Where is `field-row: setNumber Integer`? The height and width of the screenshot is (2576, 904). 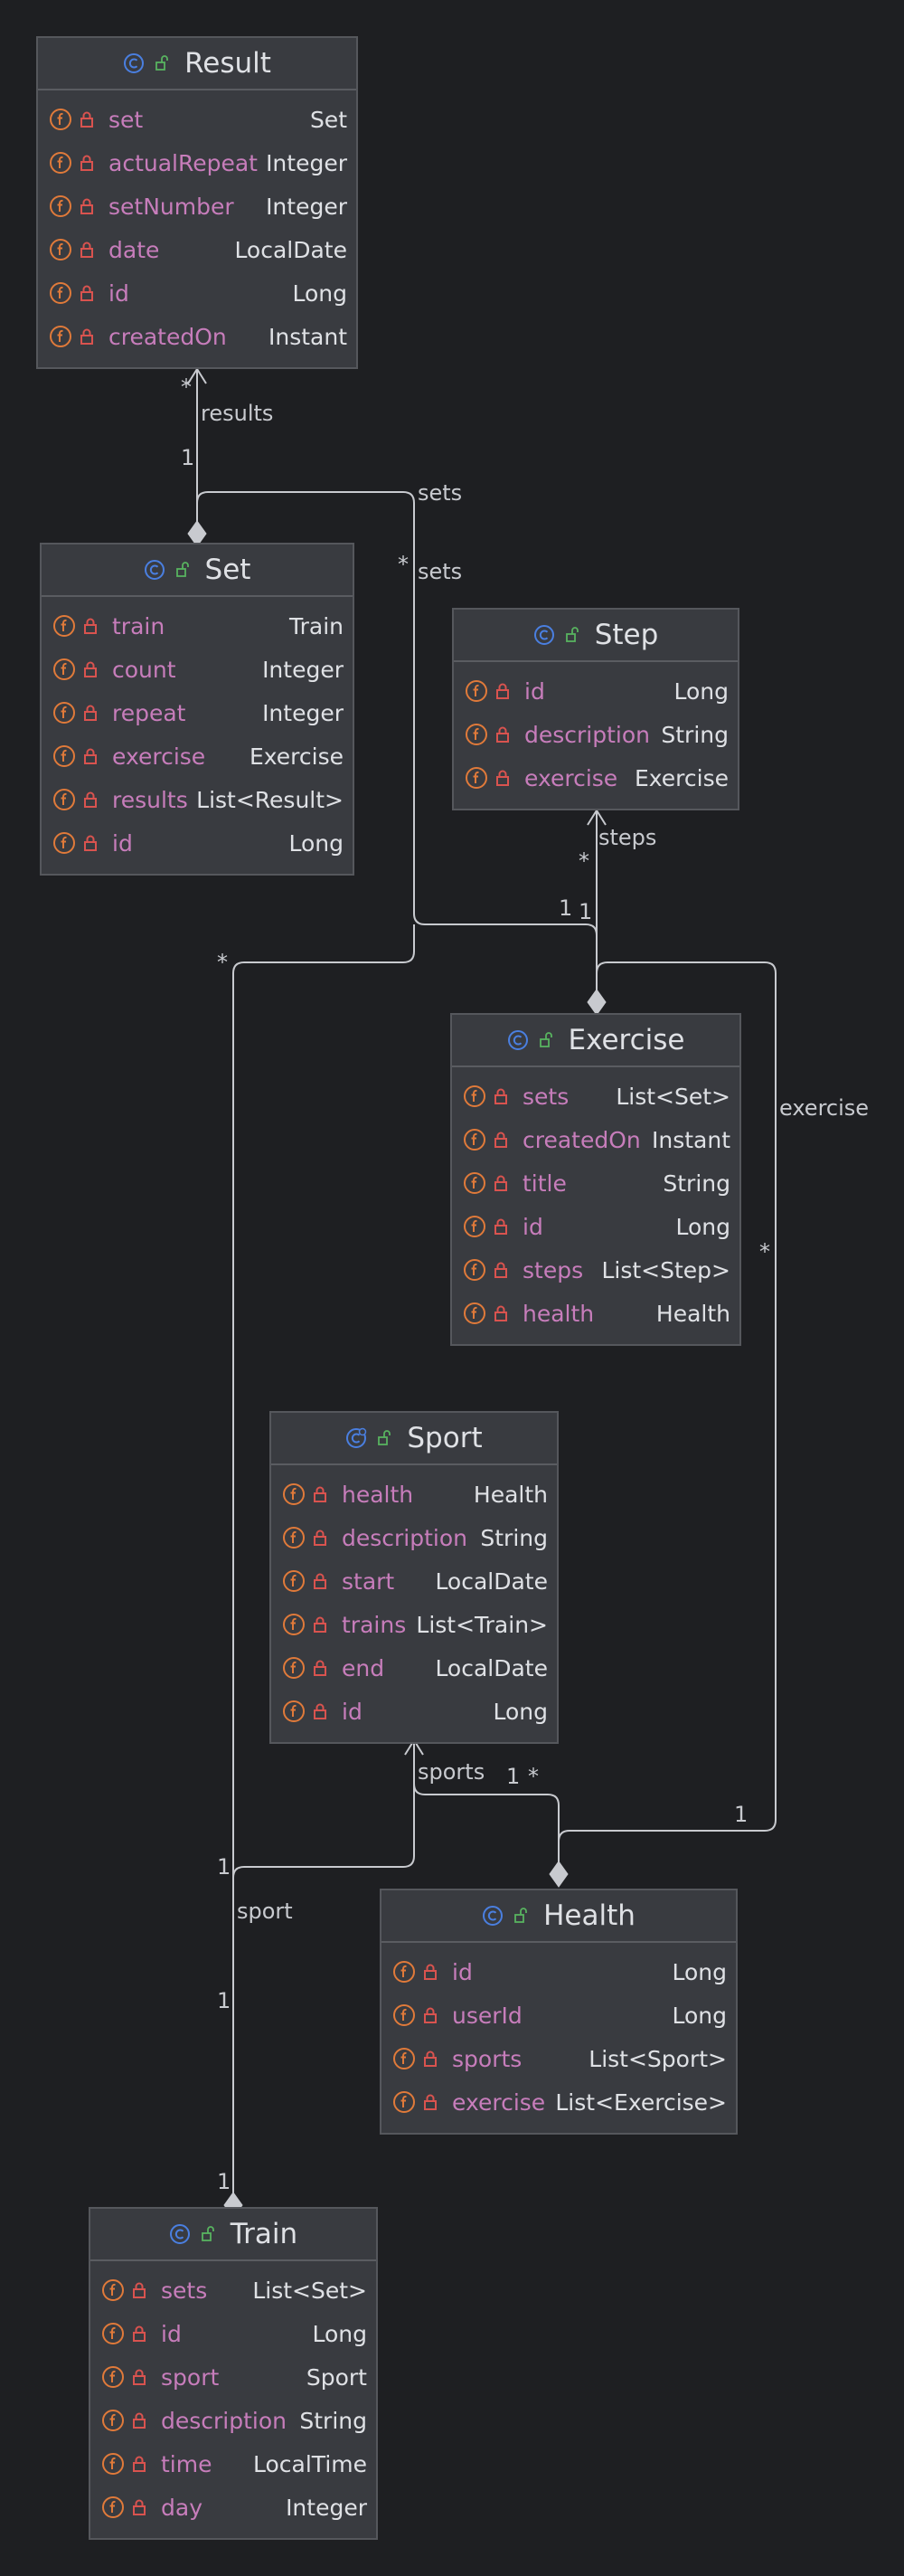
field-row: setNumber Integer is located at coordinates (197, 206).